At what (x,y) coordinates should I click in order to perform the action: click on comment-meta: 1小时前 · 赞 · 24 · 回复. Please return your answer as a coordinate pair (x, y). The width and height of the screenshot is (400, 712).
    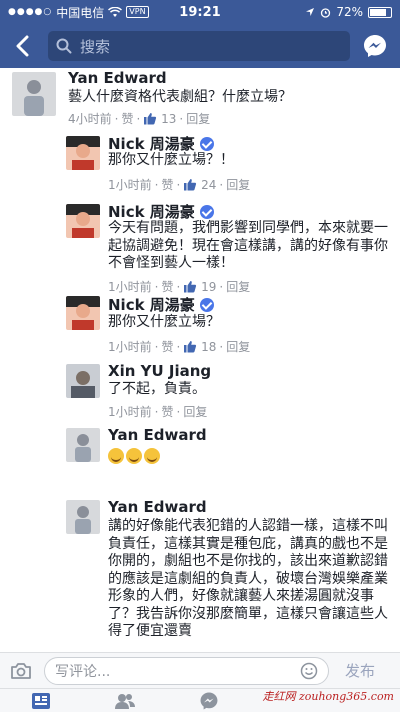
    Looking at the image, I should click on (179, 184).